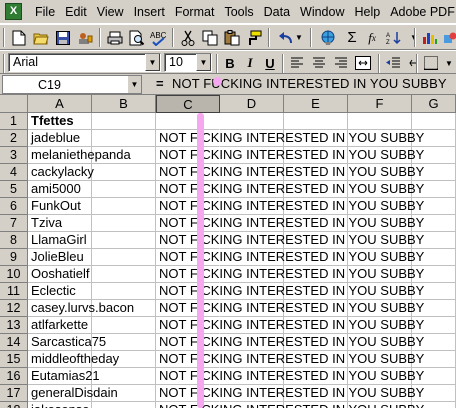 The height and width of the screenshot is (408, 456). What do you see at coordinates (14, 189) in the screenshot?
I see `row-header: 5` at bounding box center [14, 189].